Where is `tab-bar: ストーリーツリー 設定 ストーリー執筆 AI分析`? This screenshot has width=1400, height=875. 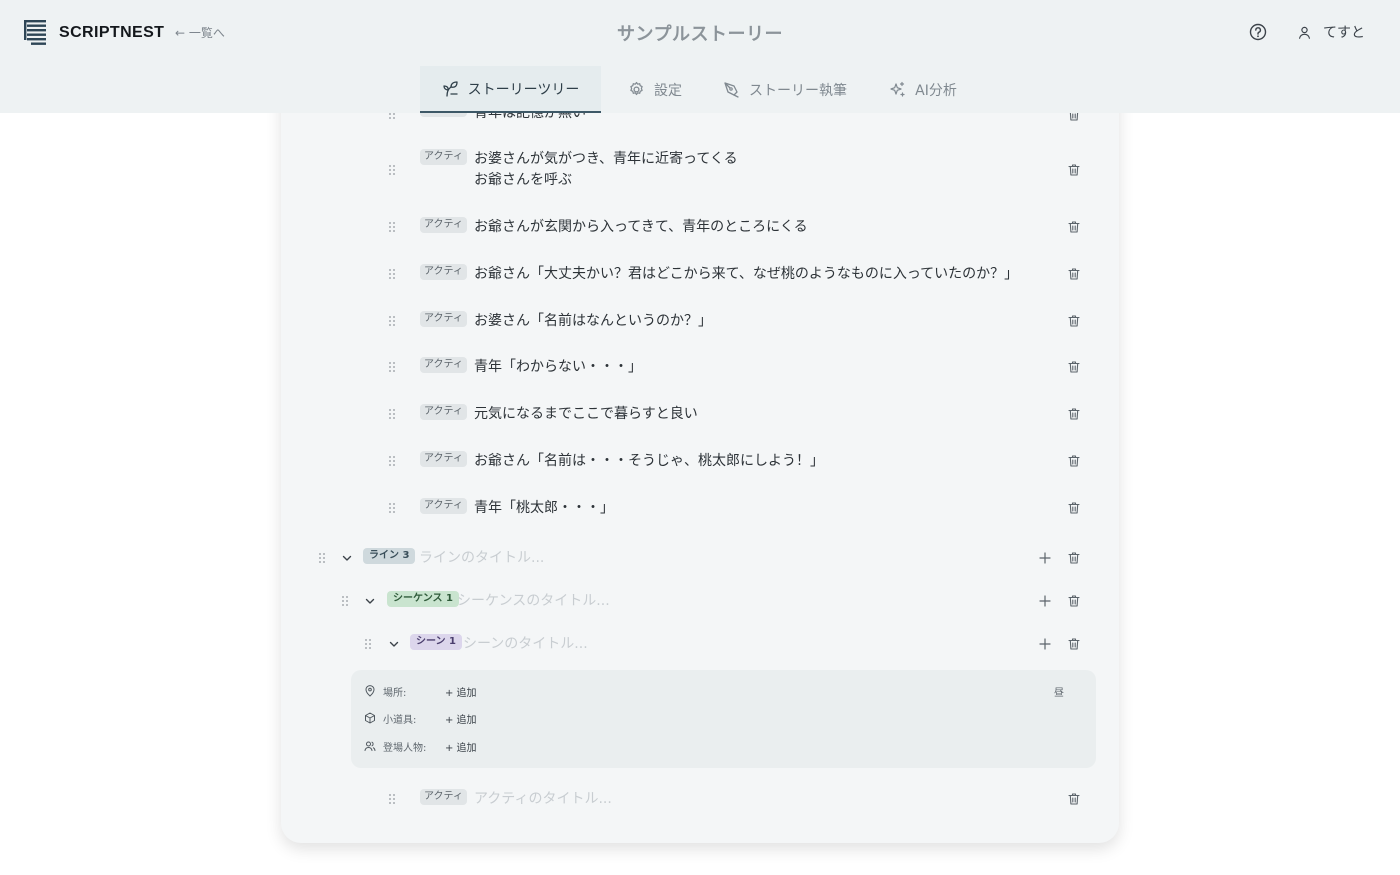 tab-bar: ストーリーツリー 設定 ストーリー執筆 AI分析 is located at coordinates (700, 89).